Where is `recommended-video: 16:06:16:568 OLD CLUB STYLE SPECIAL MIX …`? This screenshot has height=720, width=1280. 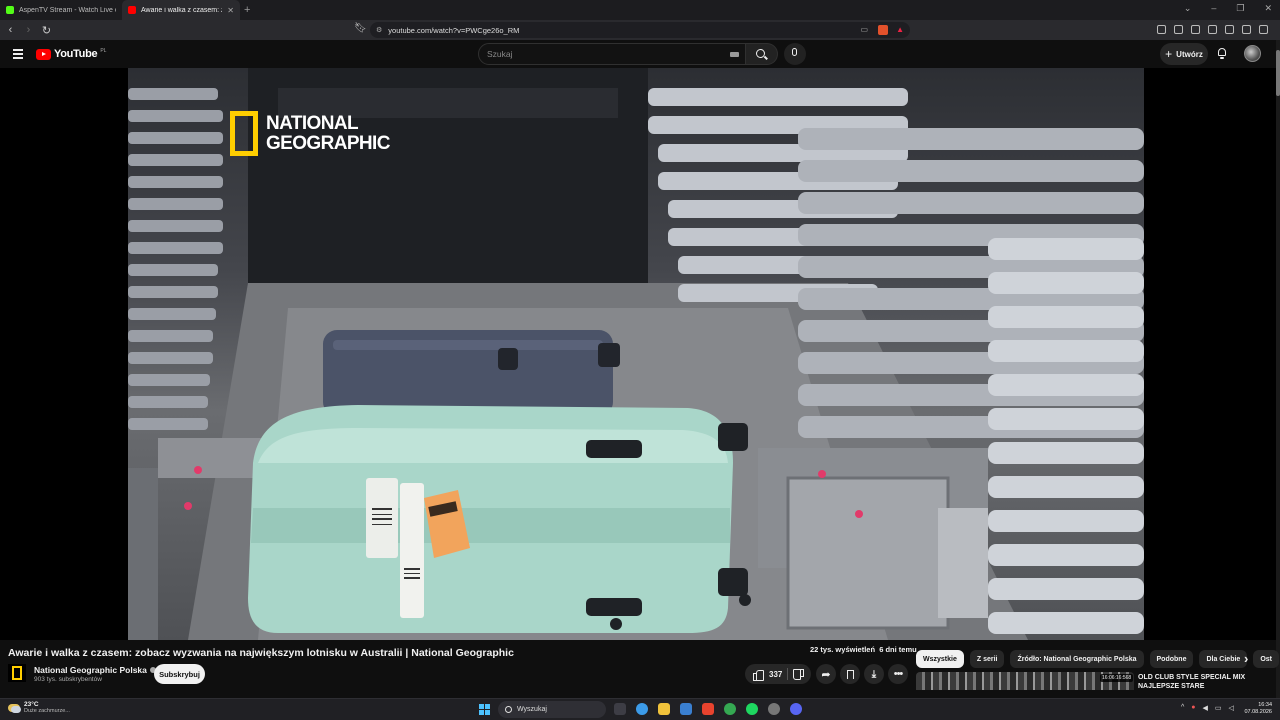
recommended-video: 16:06:16:568 OLD CLUB STYLE SPECIAL MIX … is located at coordinates (1096, 681).